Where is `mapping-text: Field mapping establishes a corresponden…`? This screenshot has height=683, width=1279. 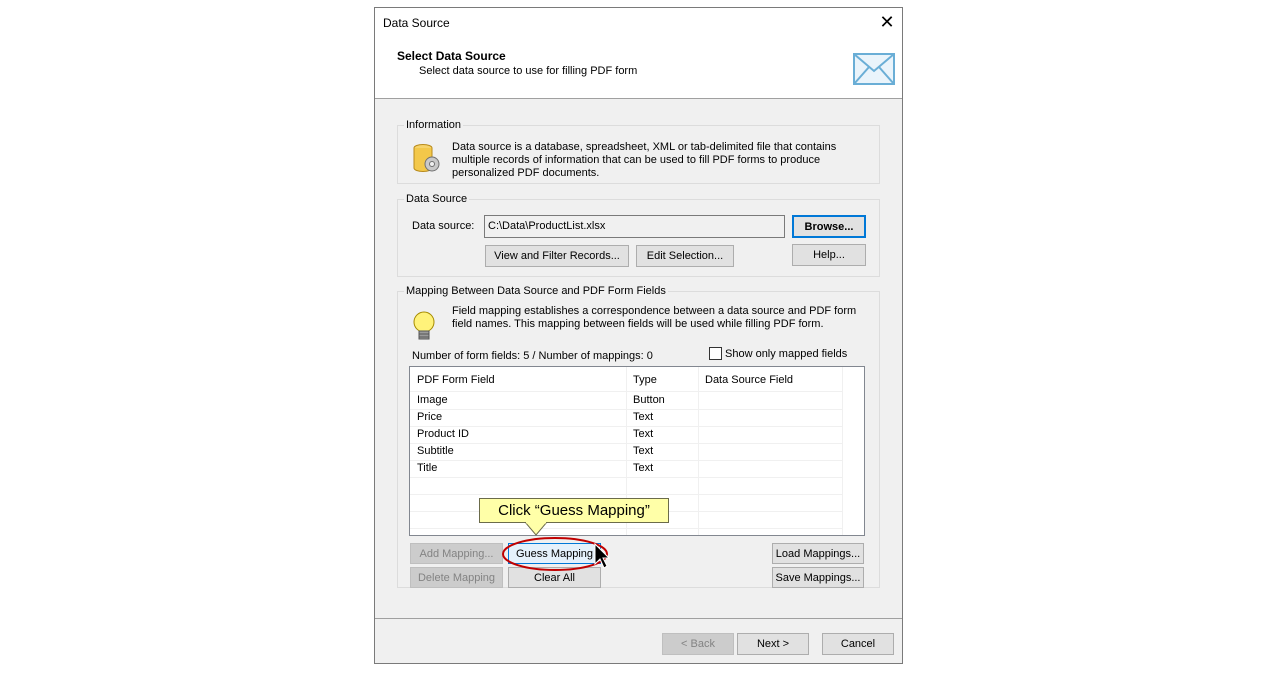 mapping-text: Field mapping establishes a corresponden… is located at coordinates (654, 317).